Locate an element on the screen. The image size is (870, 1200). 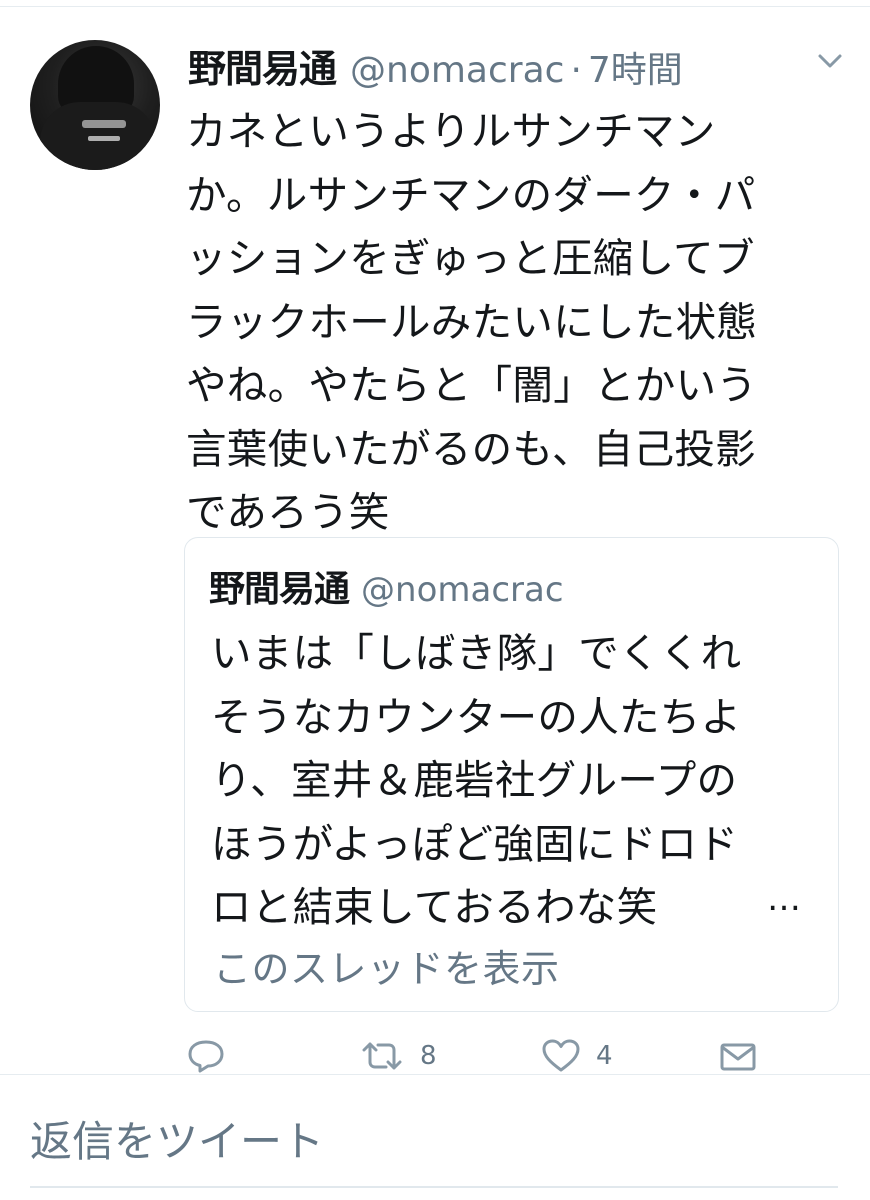
tweet-text-line: ッションをぎゅっと圧縮してブ is located at coordinates (470, 258).